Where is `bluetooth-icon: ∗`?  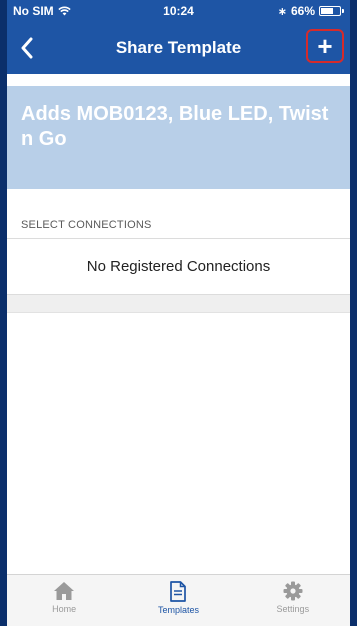
bluetooth-icon: ∗ is located at coordinates (282, 11).